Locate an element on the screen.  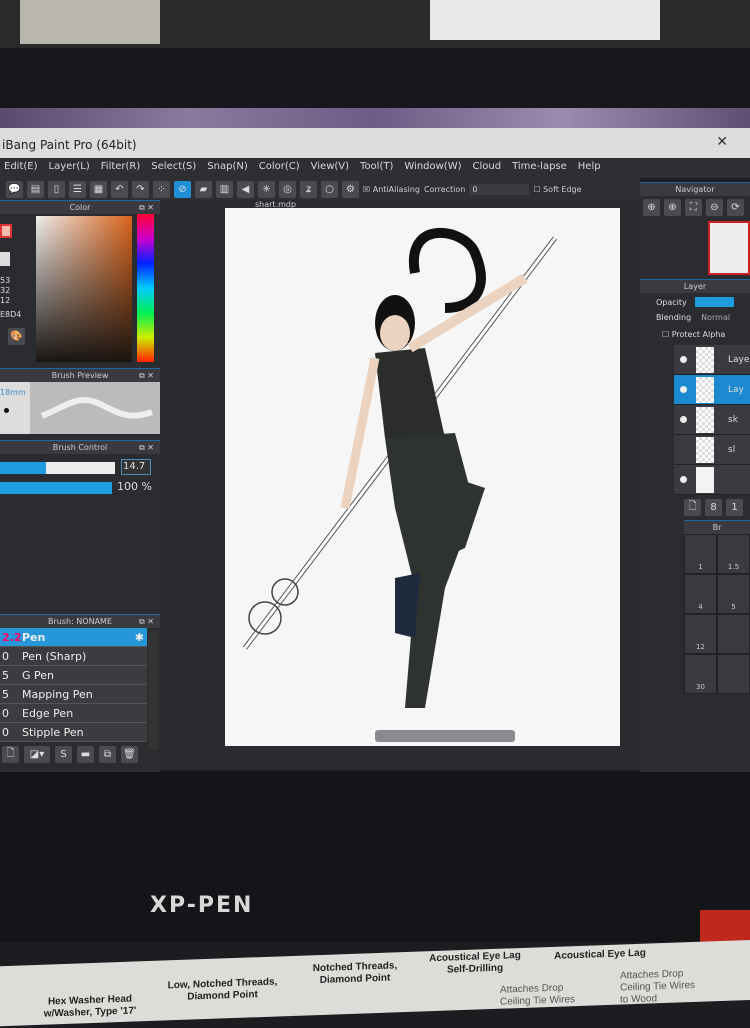
radial-snap-icon: ✳ is located at coordinates (266, 189).